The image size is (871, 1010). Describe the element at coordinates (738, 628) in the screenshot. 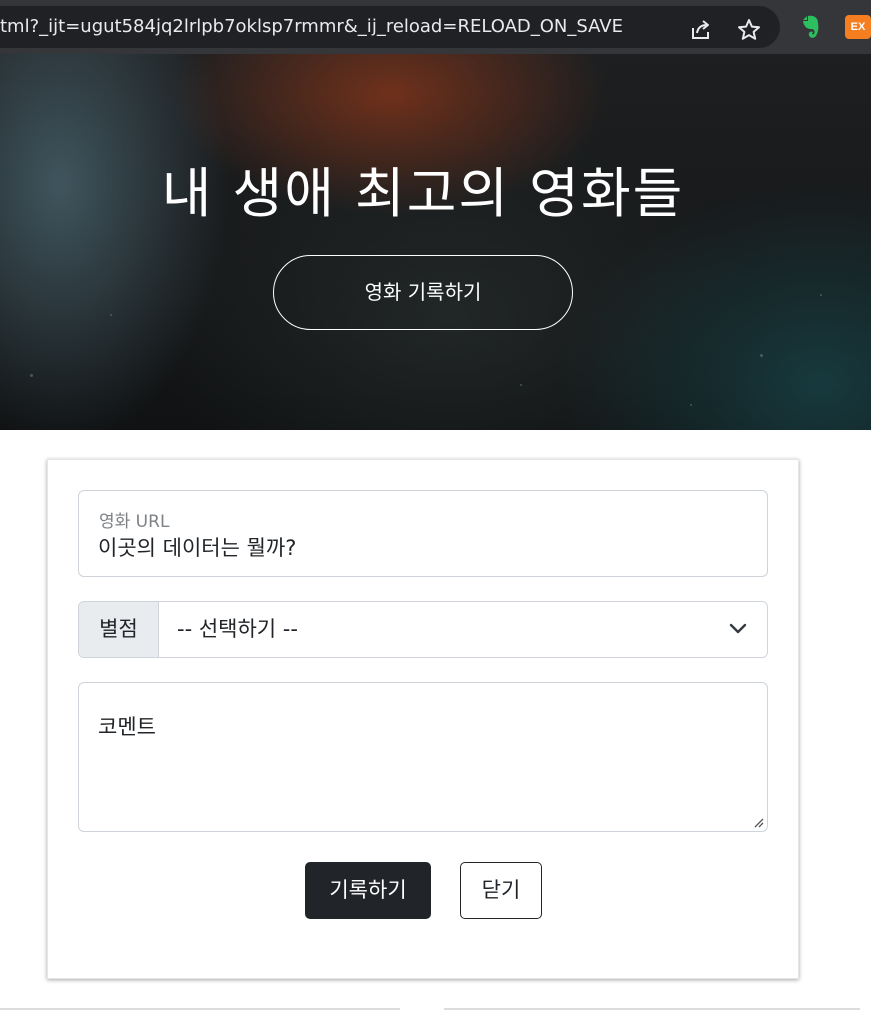

I see `chevron-down-icon` at that location.